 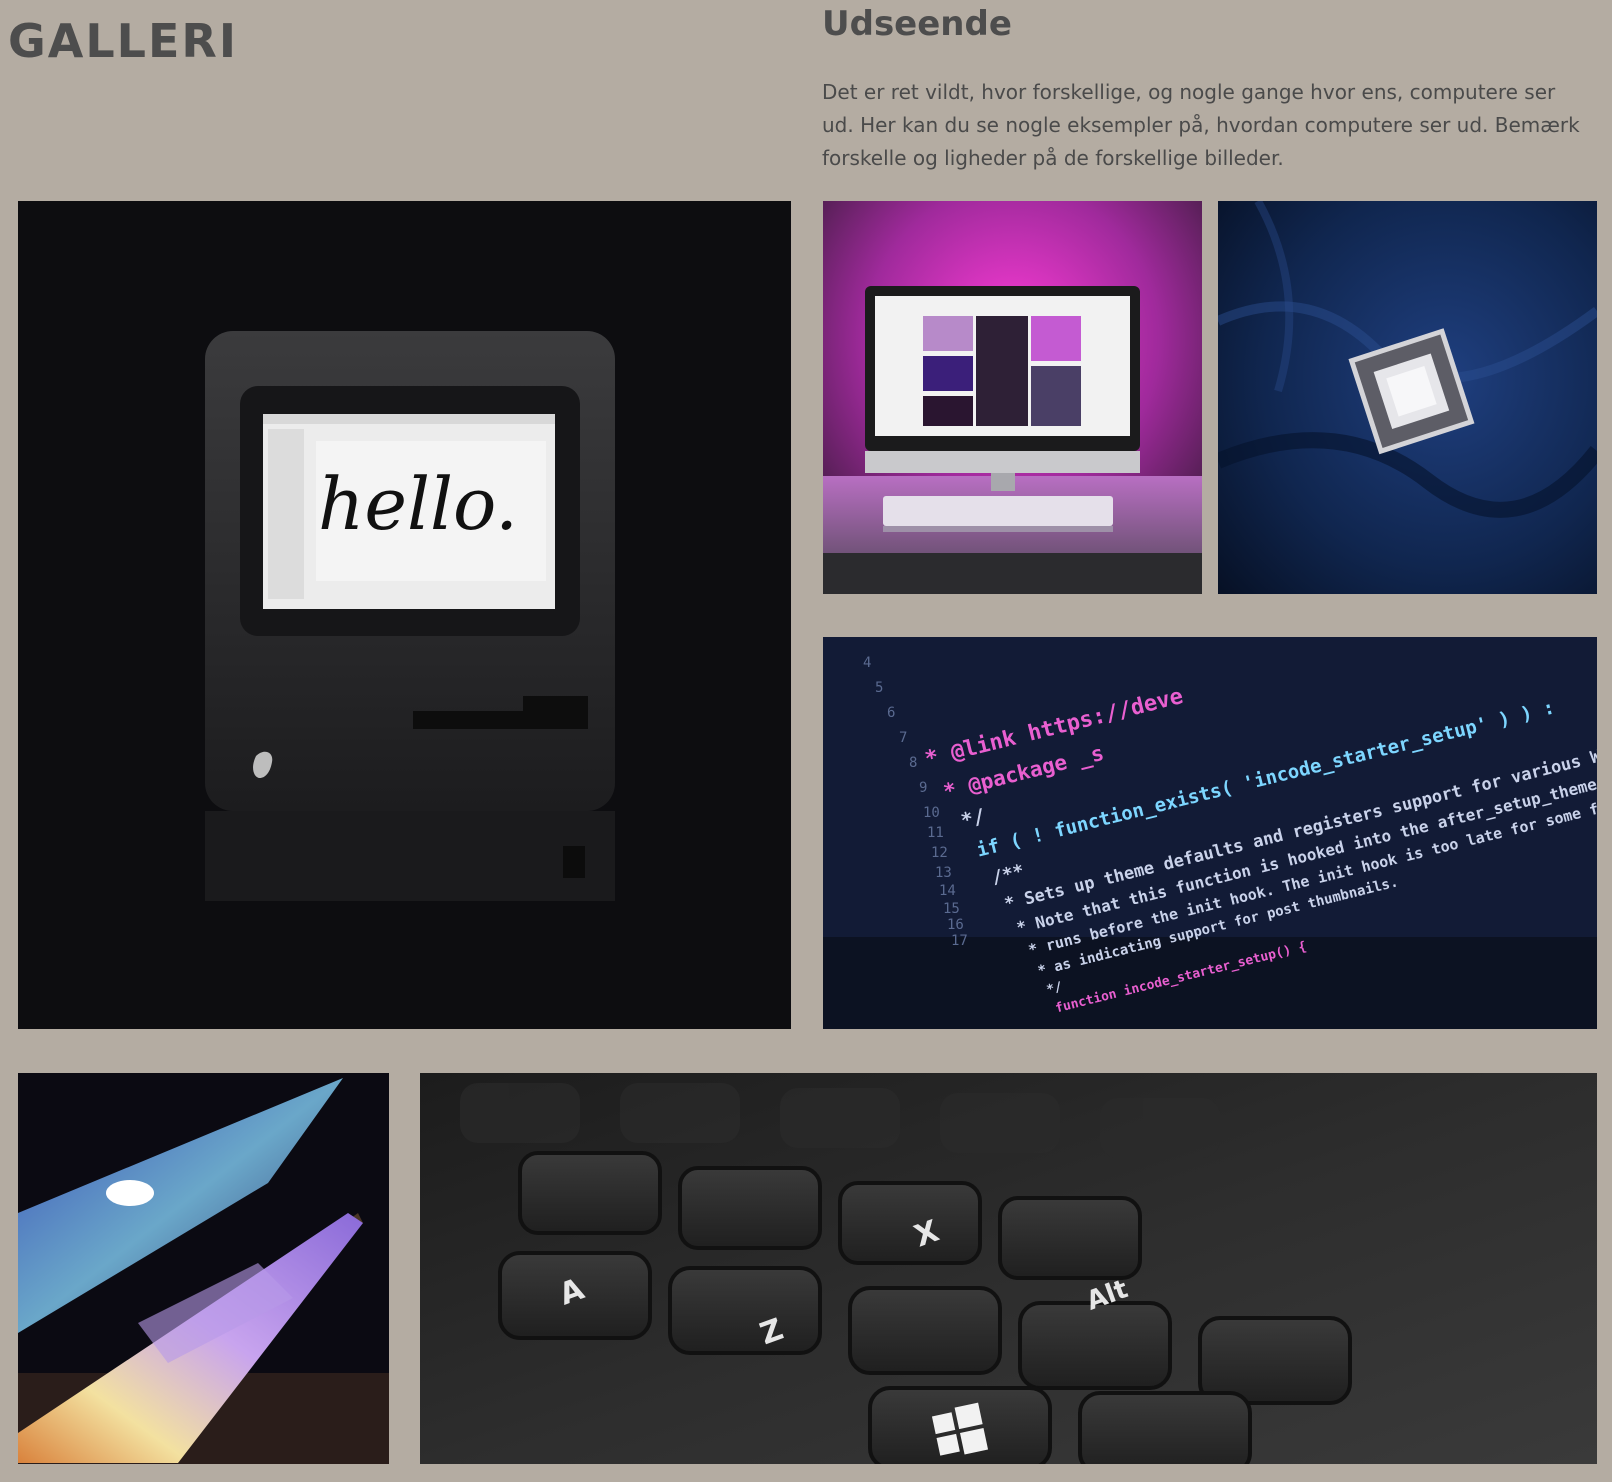 What do you see at coordinates (943, 873) in the screenshot?
I see `line-number: 13` at bounding box center [943, 873].